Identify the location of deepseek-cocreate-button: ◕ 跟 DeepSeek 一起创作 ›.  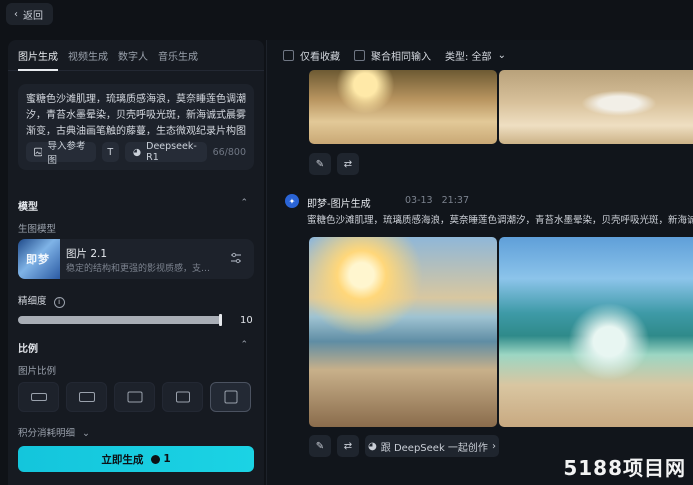
(432, 446).